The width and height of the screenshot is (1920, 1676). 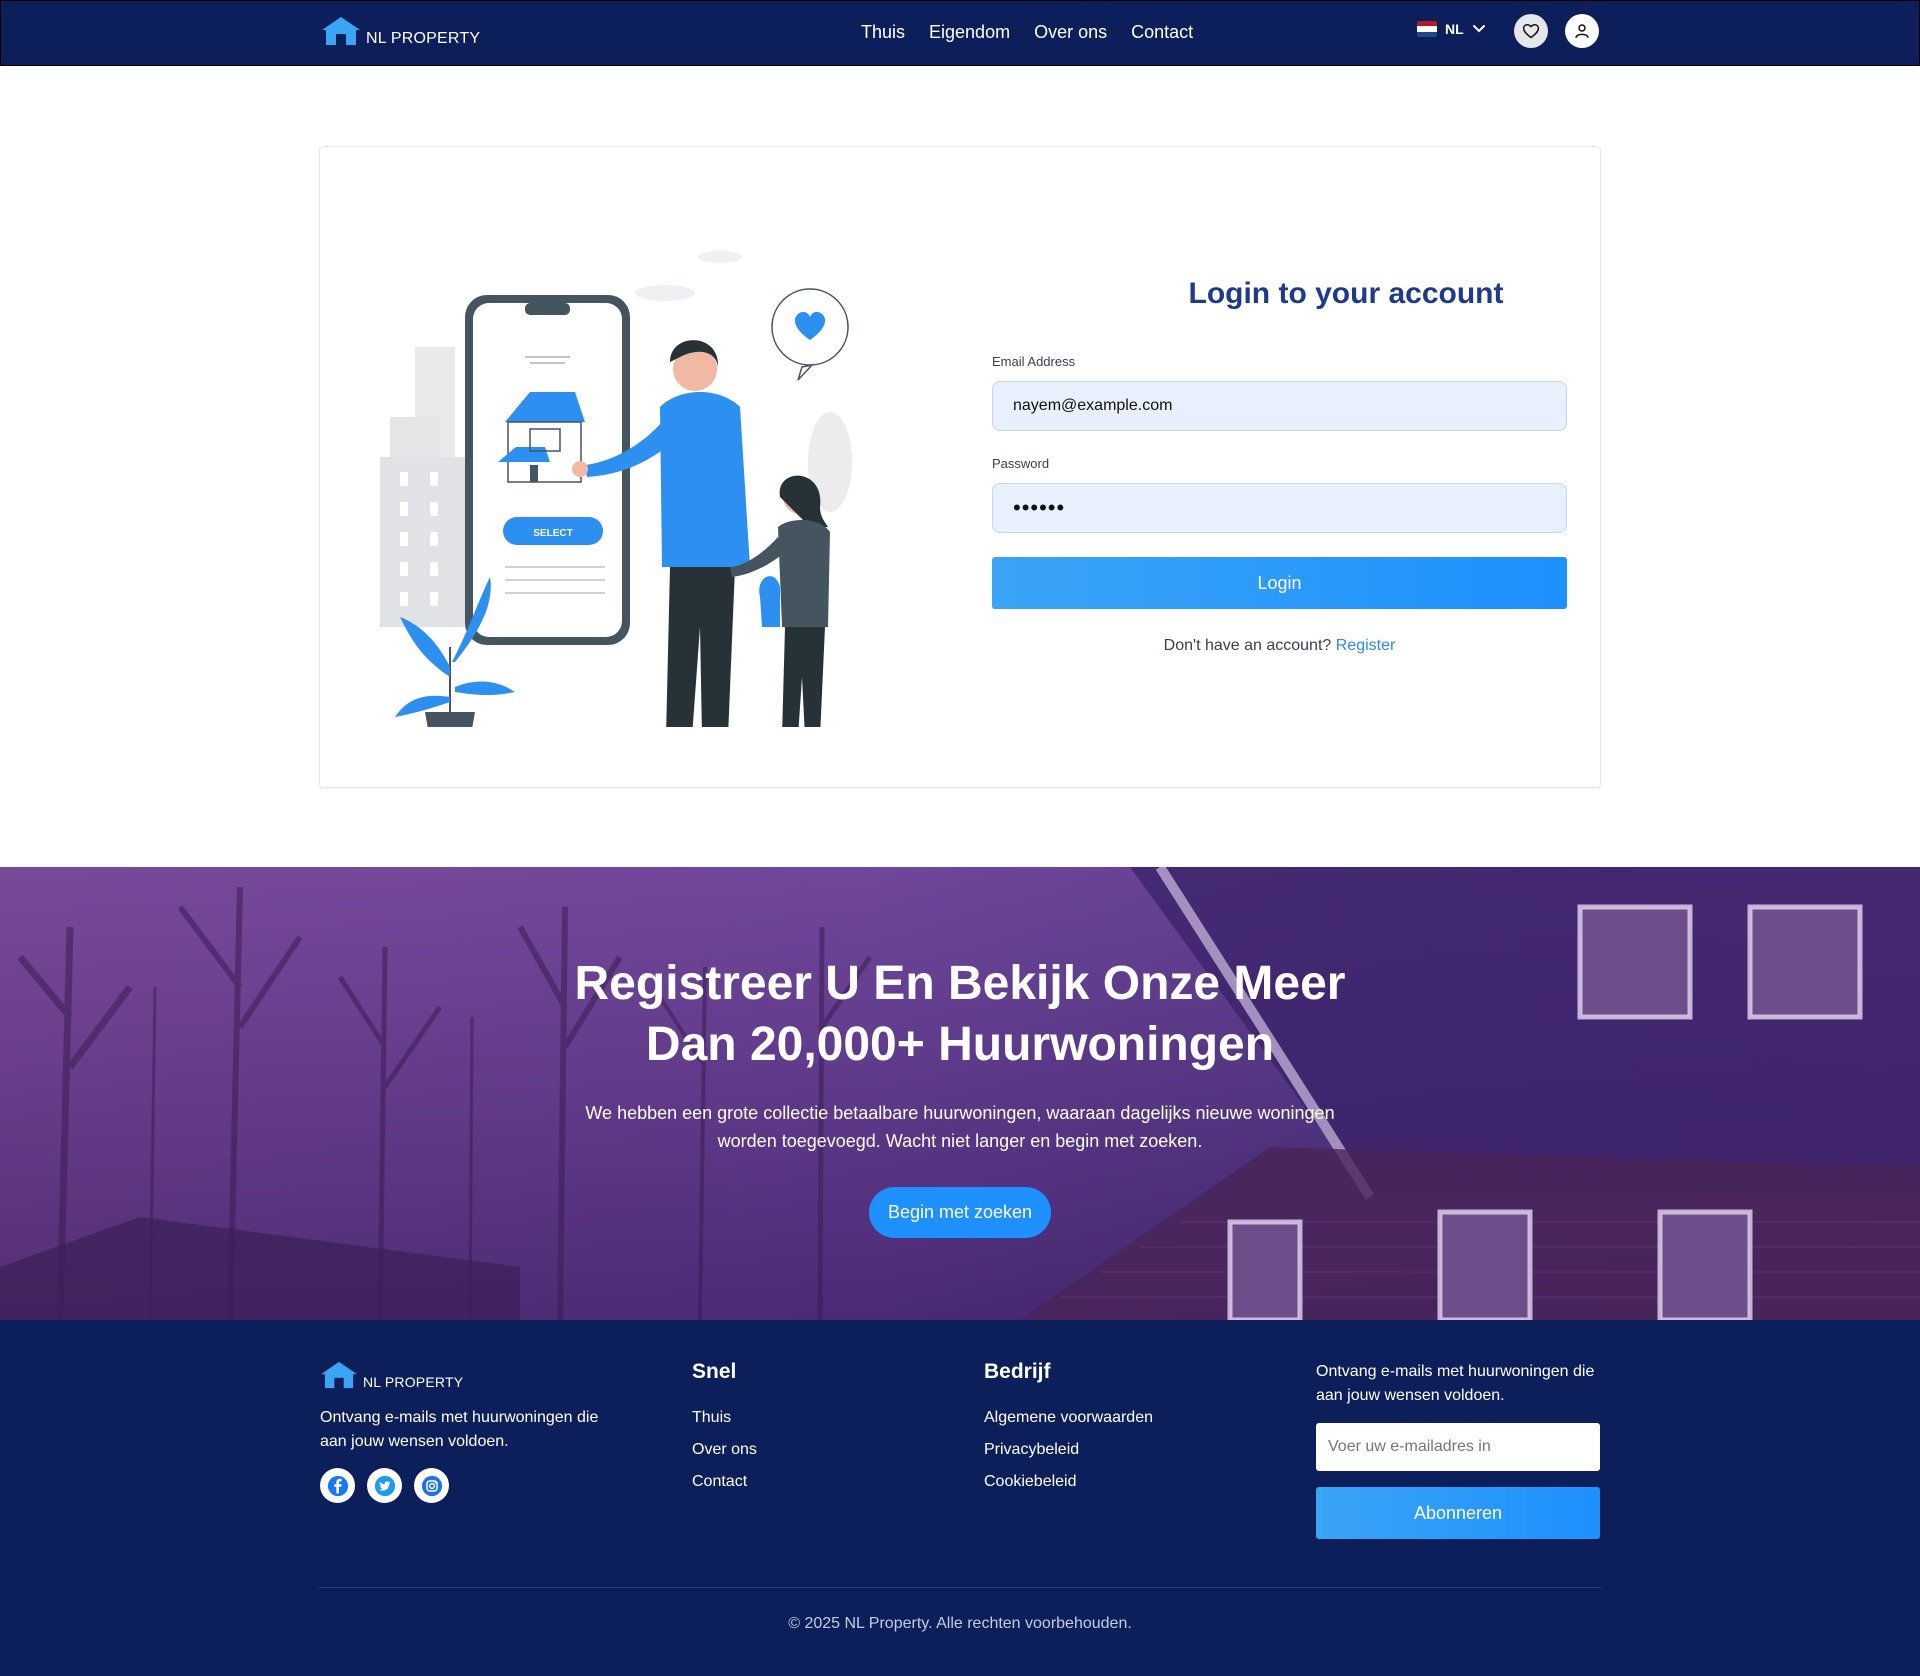 I want to click on netherlands-flag-icon, so click(x=1427, y=29).